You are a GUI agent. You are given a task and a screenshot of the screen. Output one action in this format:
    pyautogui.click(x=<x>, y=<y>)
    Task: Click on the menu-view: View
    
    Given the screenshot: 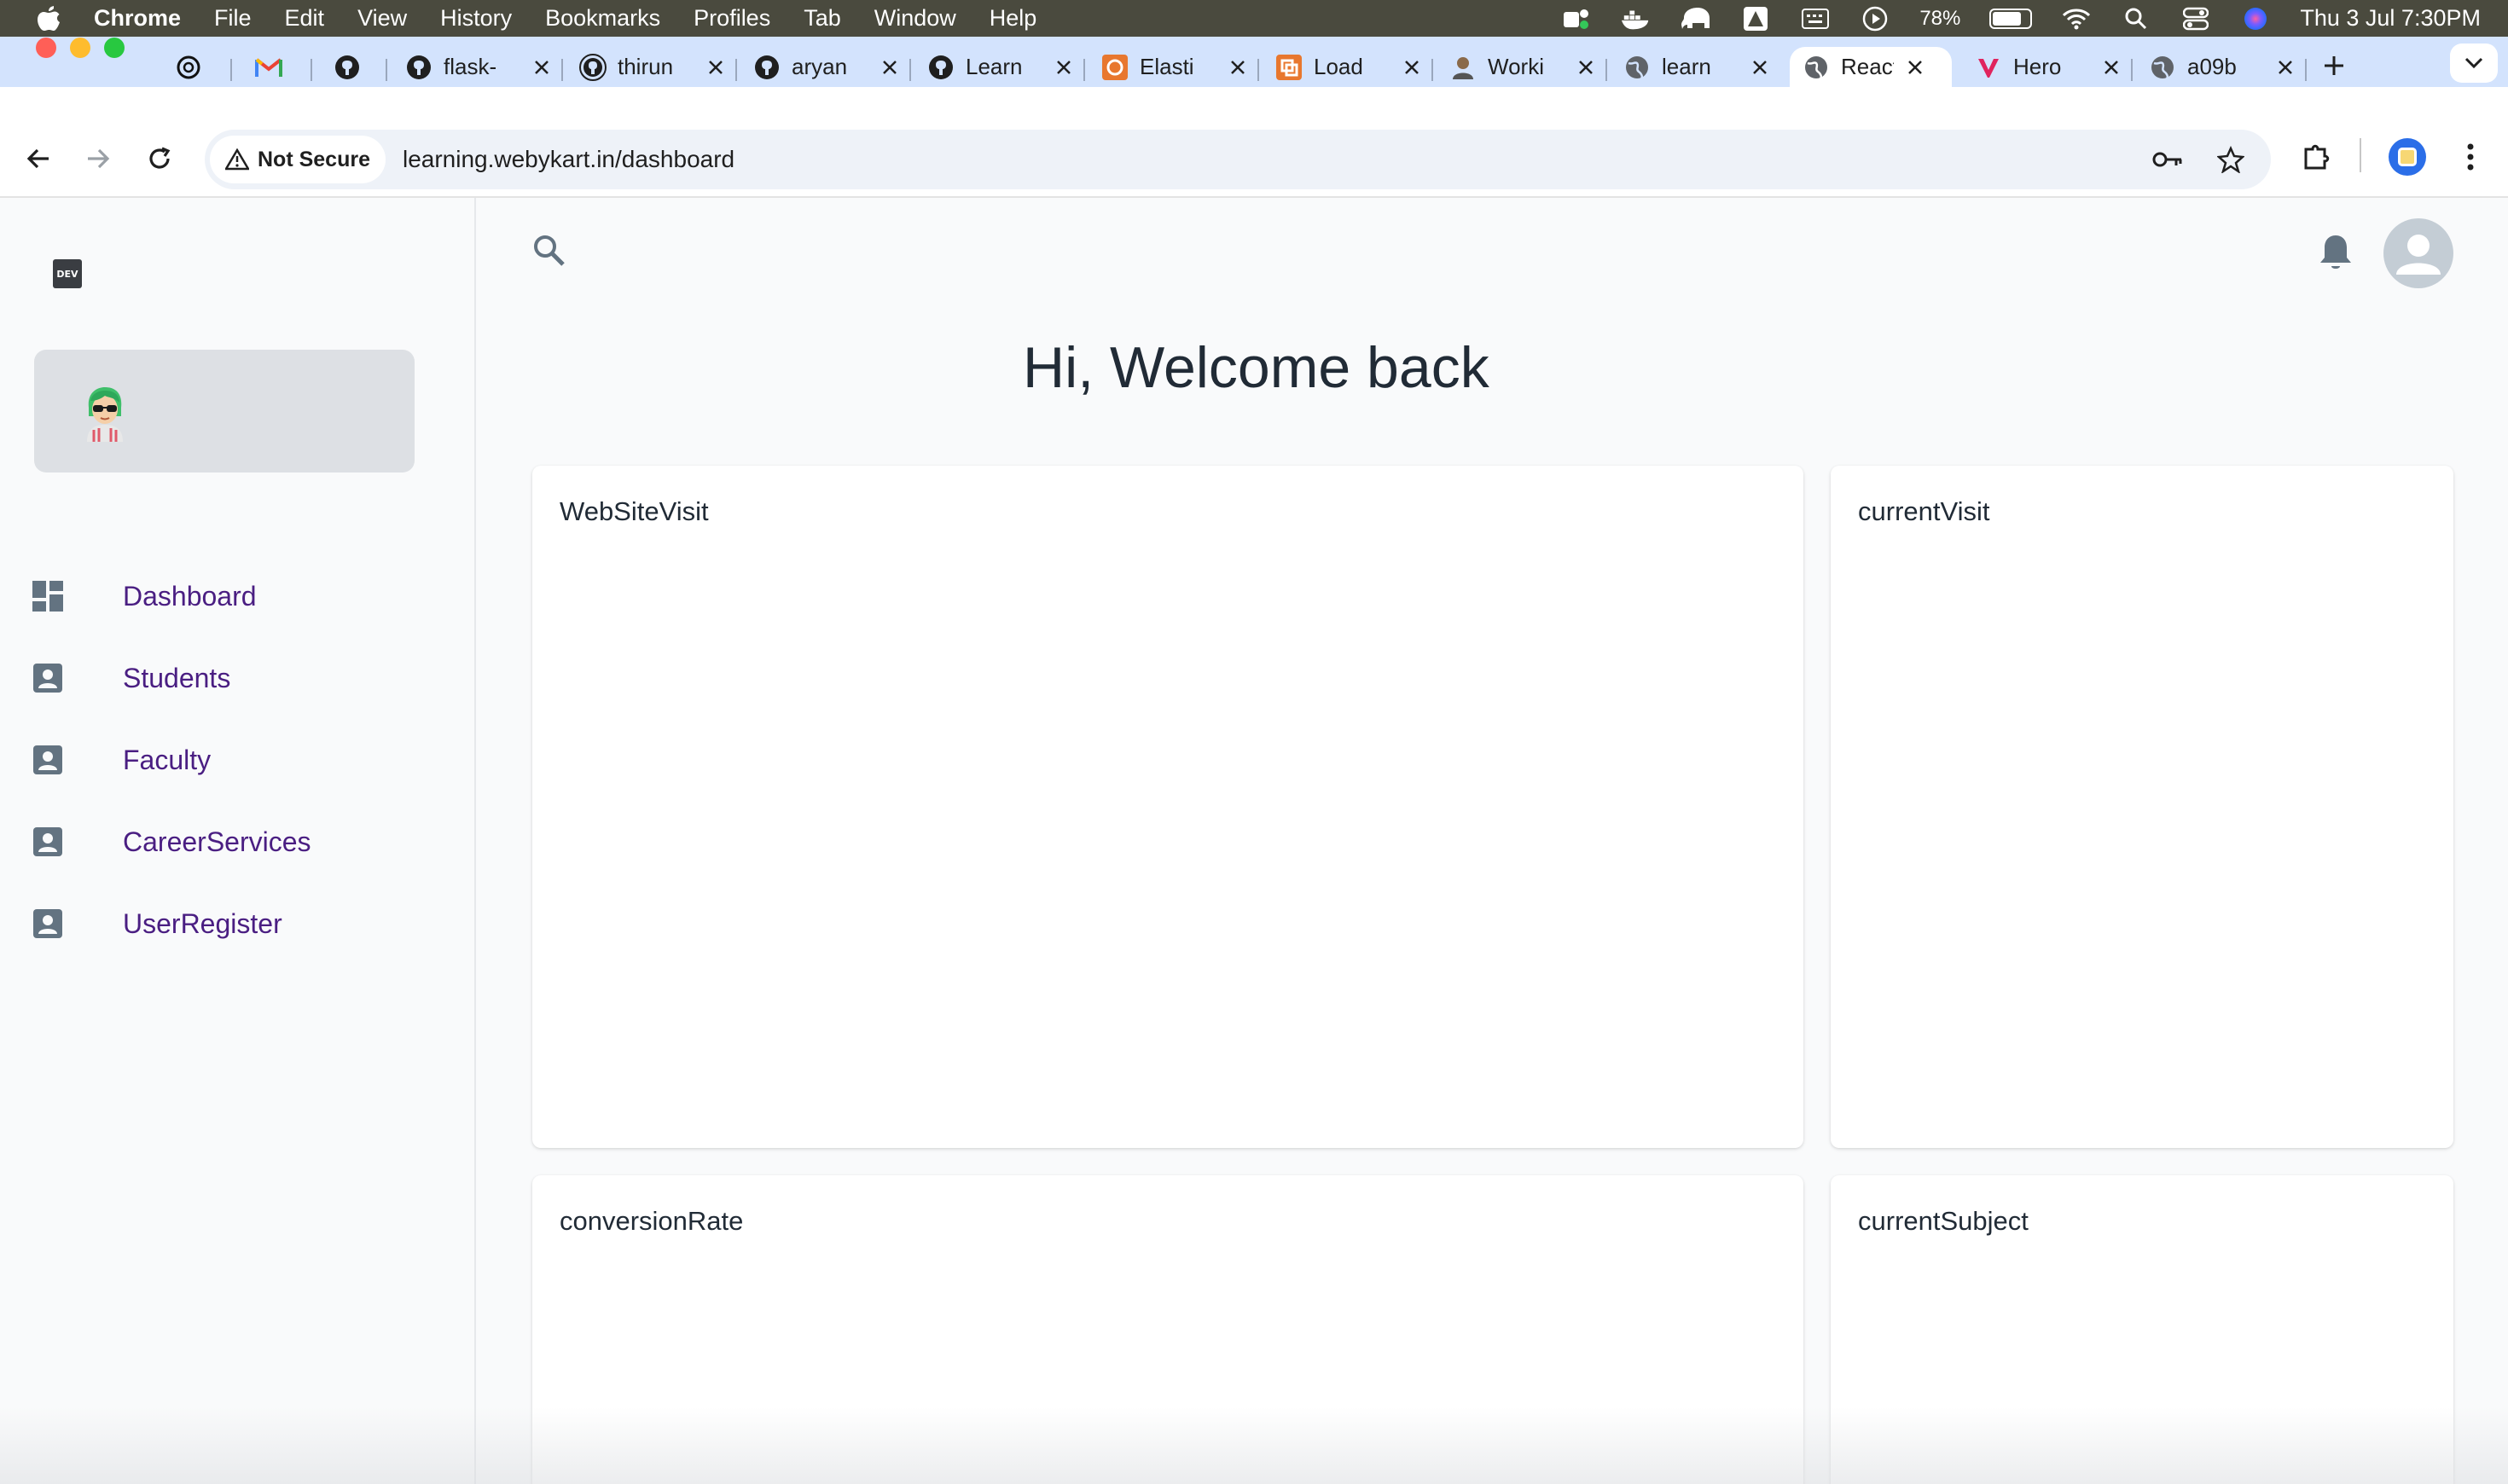 What is the action you would take?
    pyautogui.click(x=382, y=18)
    